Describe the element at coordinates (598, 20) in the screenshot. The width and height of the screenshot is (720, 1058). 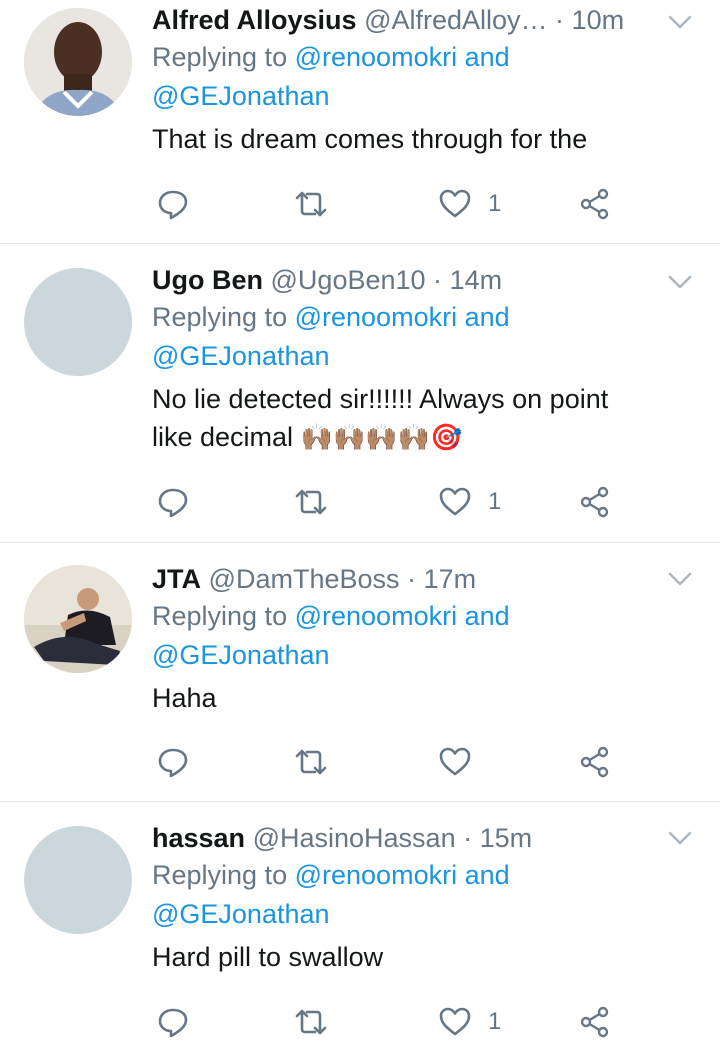
I see `timestamp: 10m` at that location.